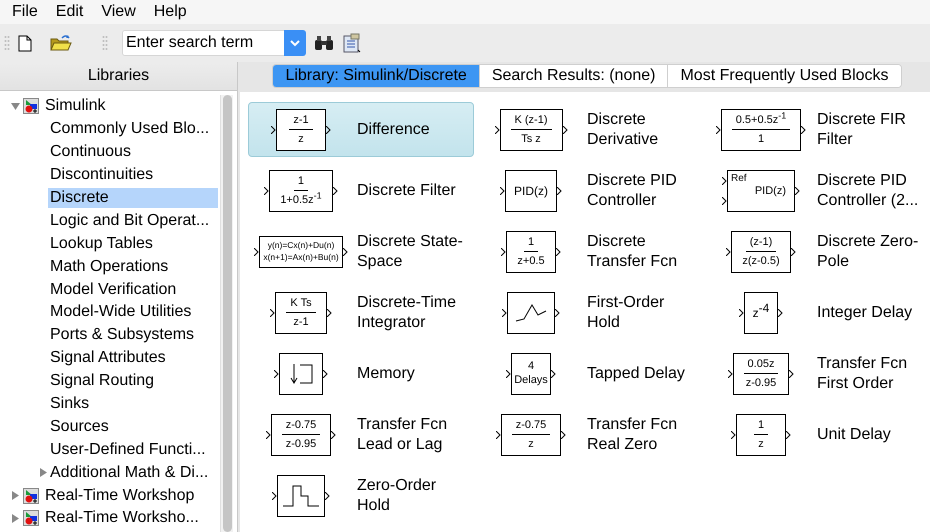 Image resolution: width=930 pixels, height=532 pixels. I want to click on block-tile: 1 z+0.5 Discrete Transfer Fcn, so click(591, 251).